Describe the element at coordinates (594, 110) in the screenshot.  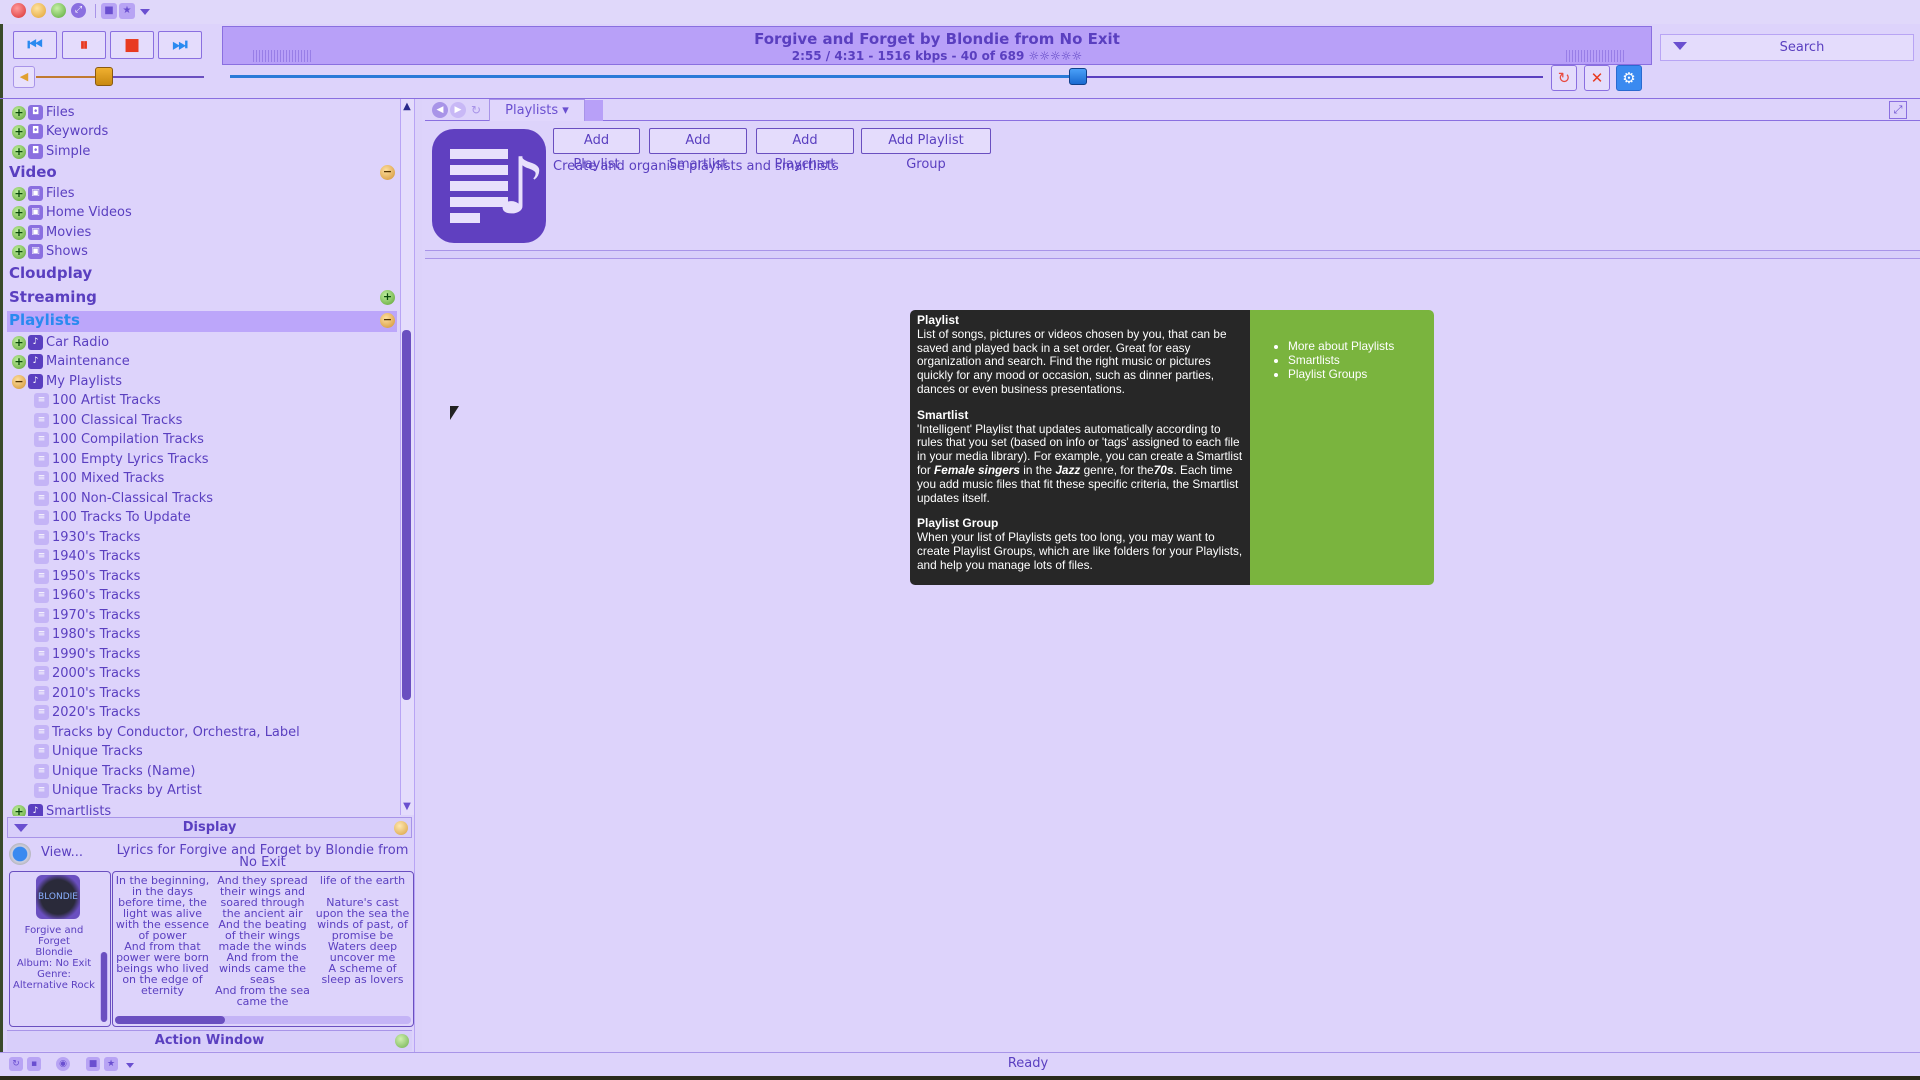
I see `new-tab-button` at that location.